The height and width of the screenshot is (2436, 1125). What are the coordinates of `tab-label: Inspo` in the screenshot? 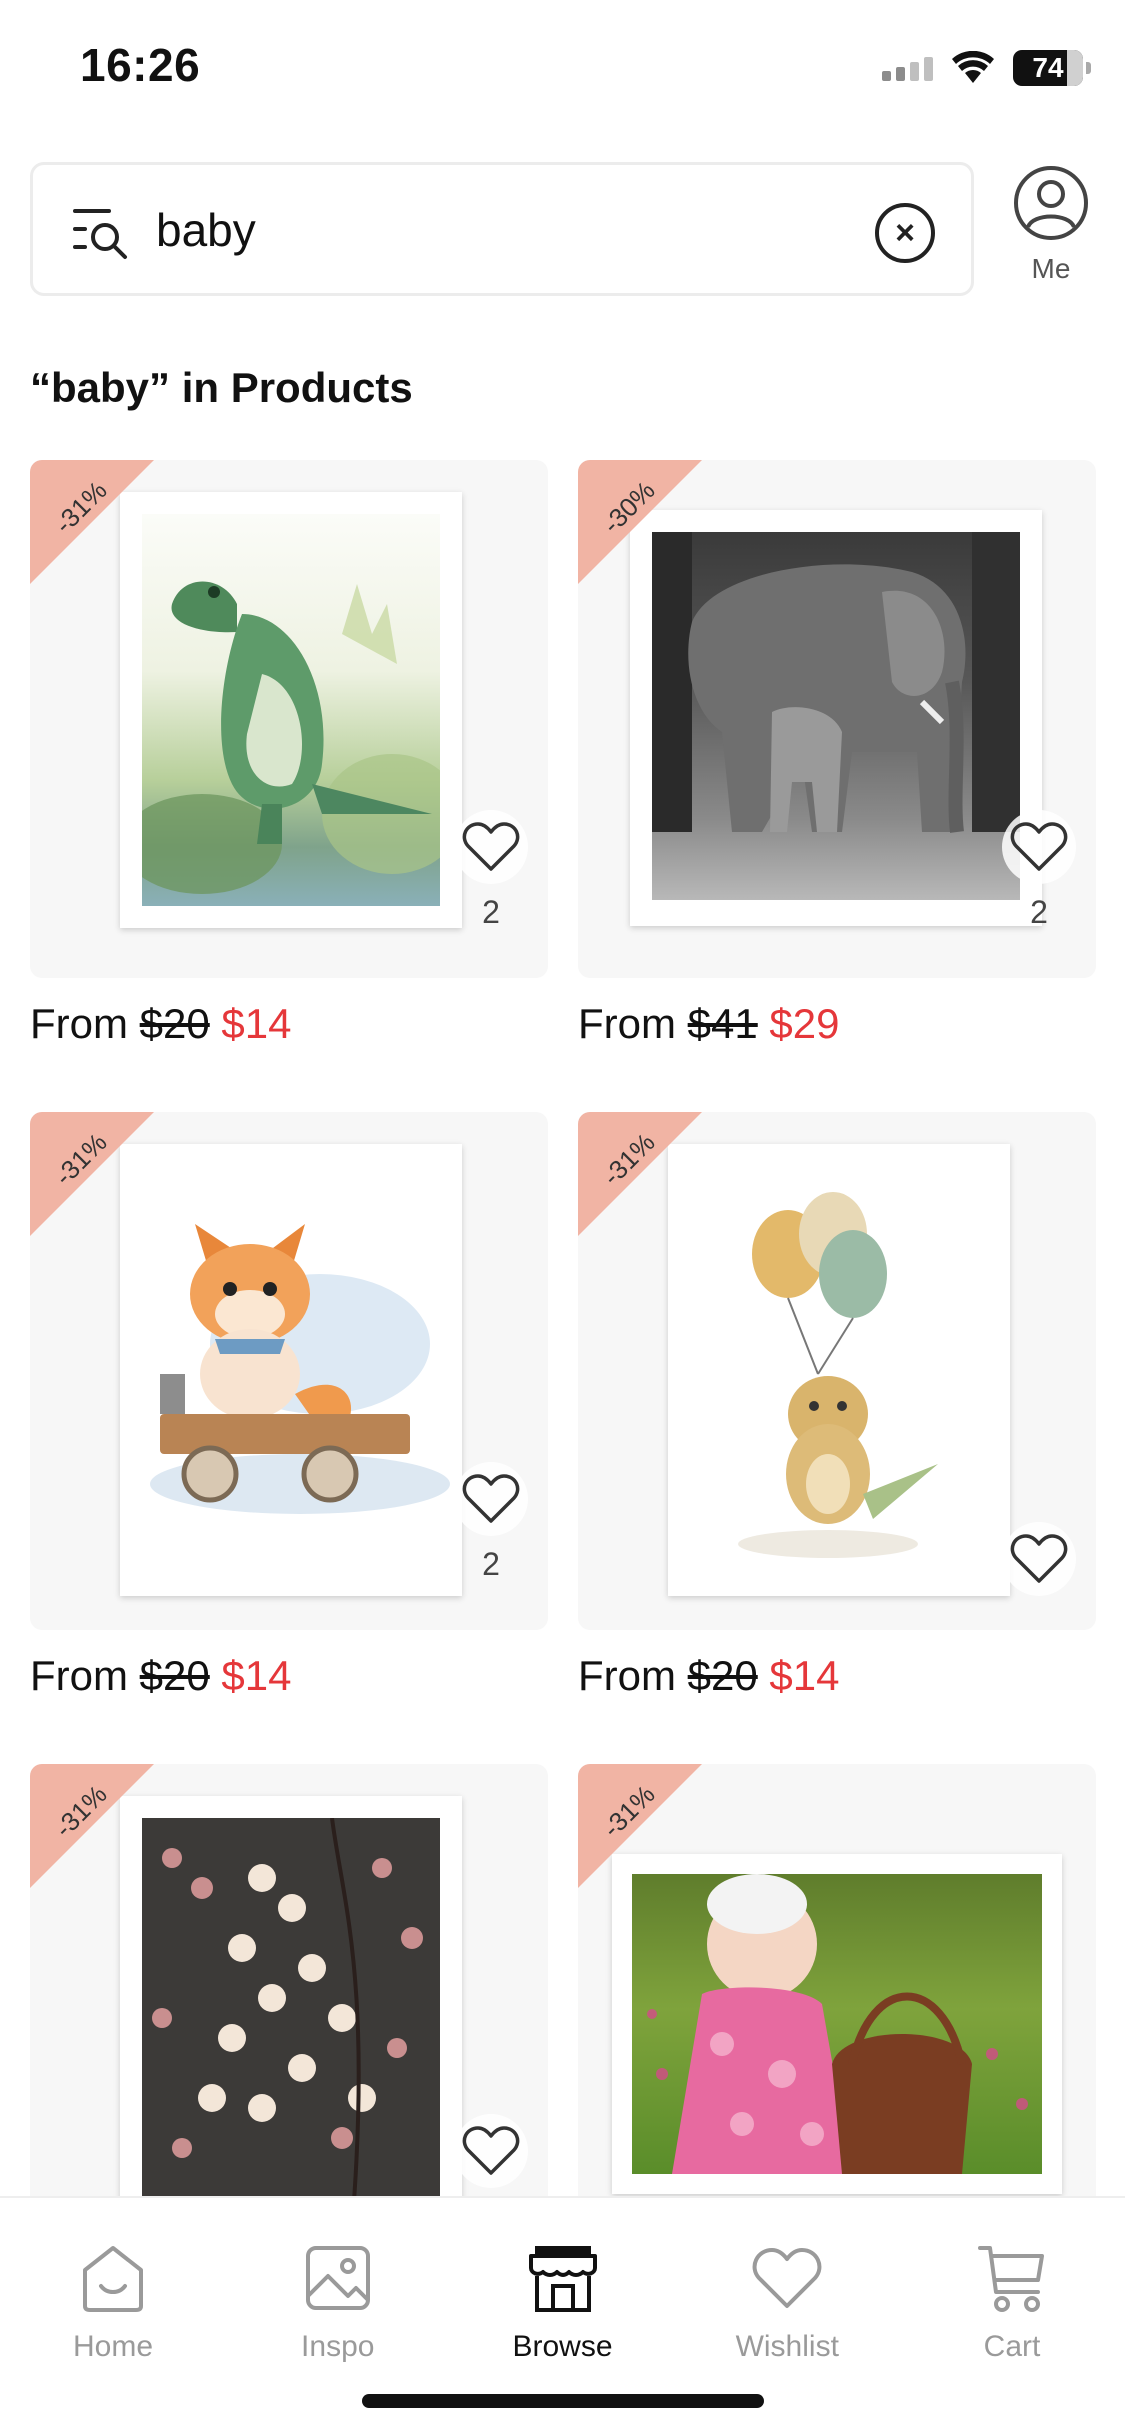 It's located at (338, 2346).